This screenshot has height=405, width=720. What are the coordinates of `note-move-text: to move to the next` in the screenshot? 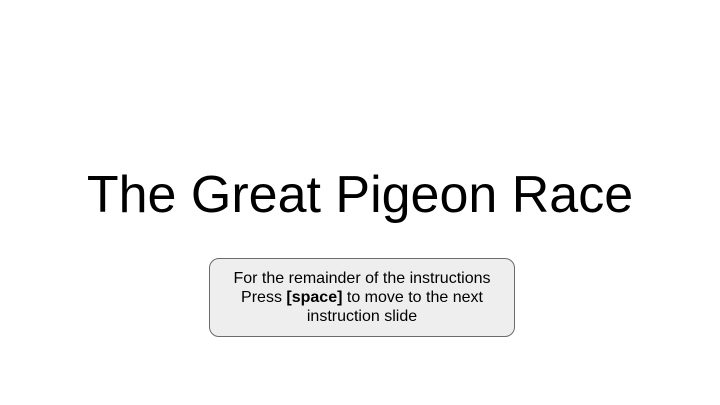 It's located at (412, 297).